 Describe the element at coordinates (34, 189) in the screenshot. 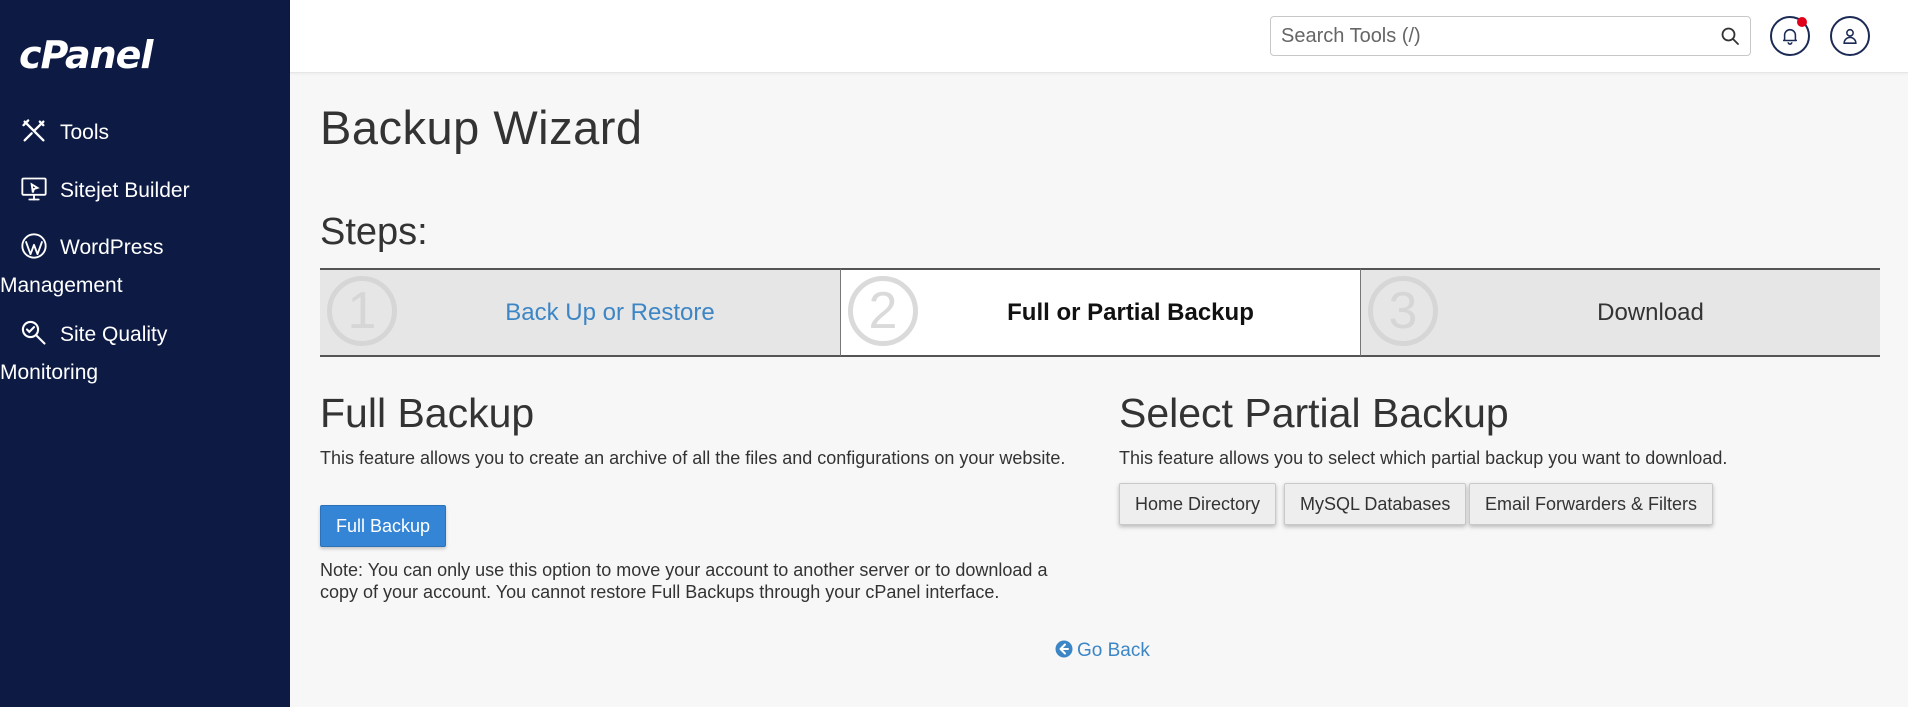

I see `monitor-icon` at that location.